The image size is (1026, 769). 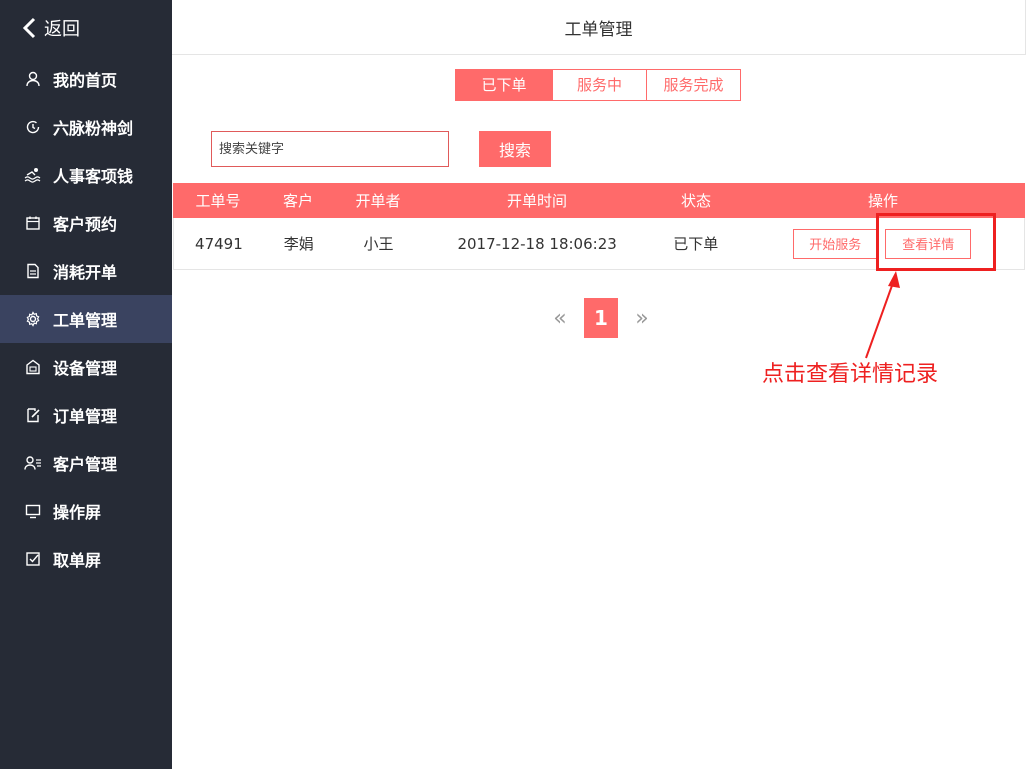 I want to click on monitor-icon, so click(x=33, y=511).